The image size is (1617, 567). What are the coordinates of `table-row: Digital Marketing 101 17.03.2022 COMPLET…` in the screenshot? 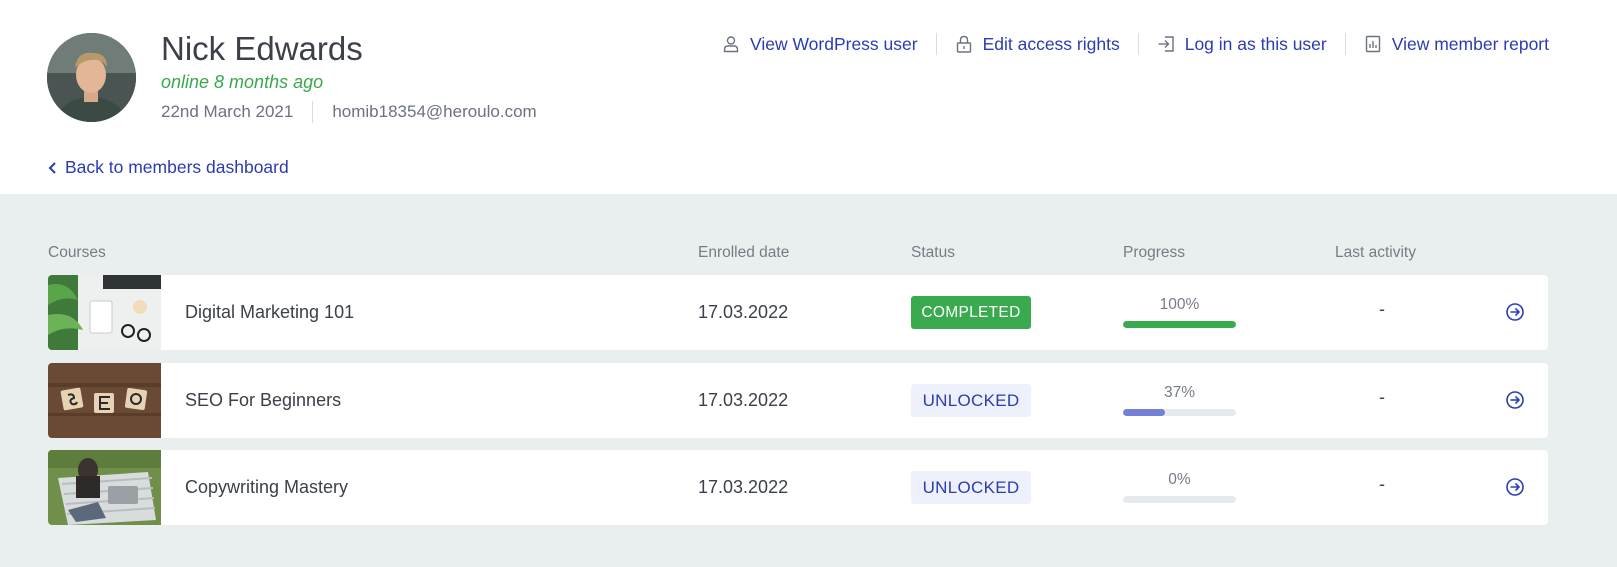 It's located at (798, 312).